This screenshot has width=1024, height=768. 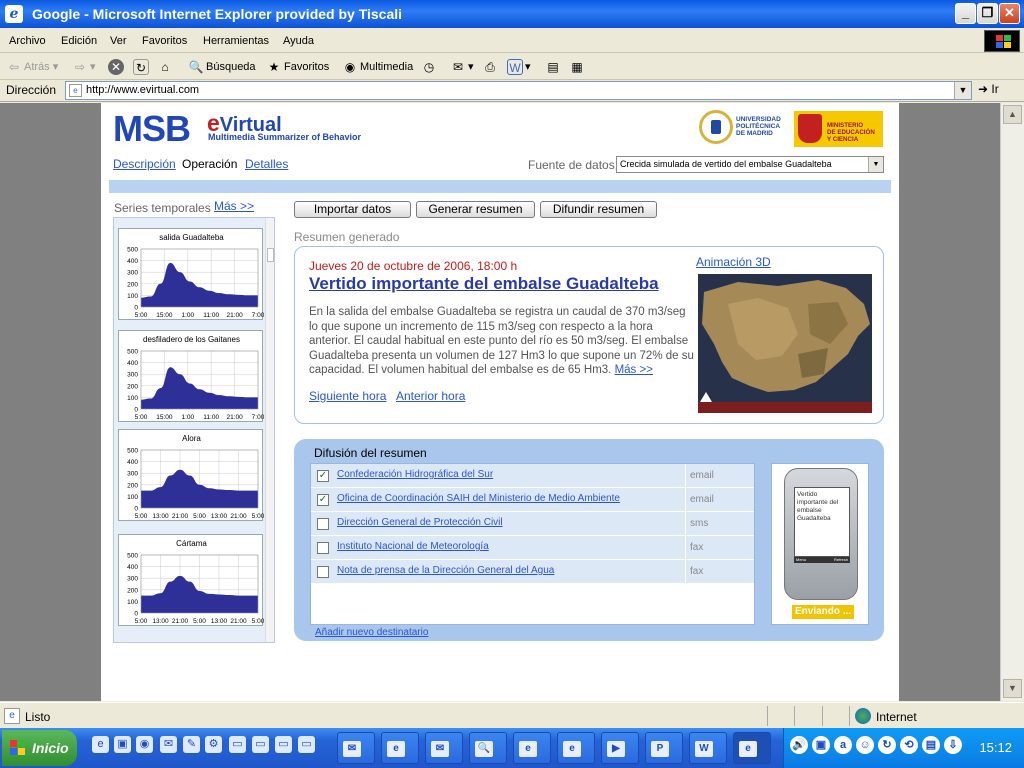 I want to click on recipient-link: Instituto Nacional de Meteorología, so click(x=413, y=546).